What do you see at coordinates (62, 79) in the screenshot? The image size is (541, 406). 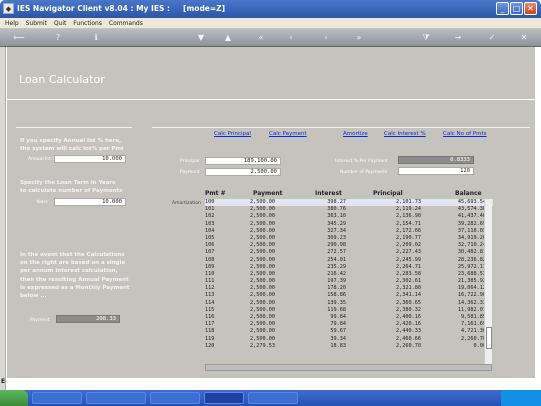 I see `page-title: Loan Calculator` at bounding box center [62, 79].